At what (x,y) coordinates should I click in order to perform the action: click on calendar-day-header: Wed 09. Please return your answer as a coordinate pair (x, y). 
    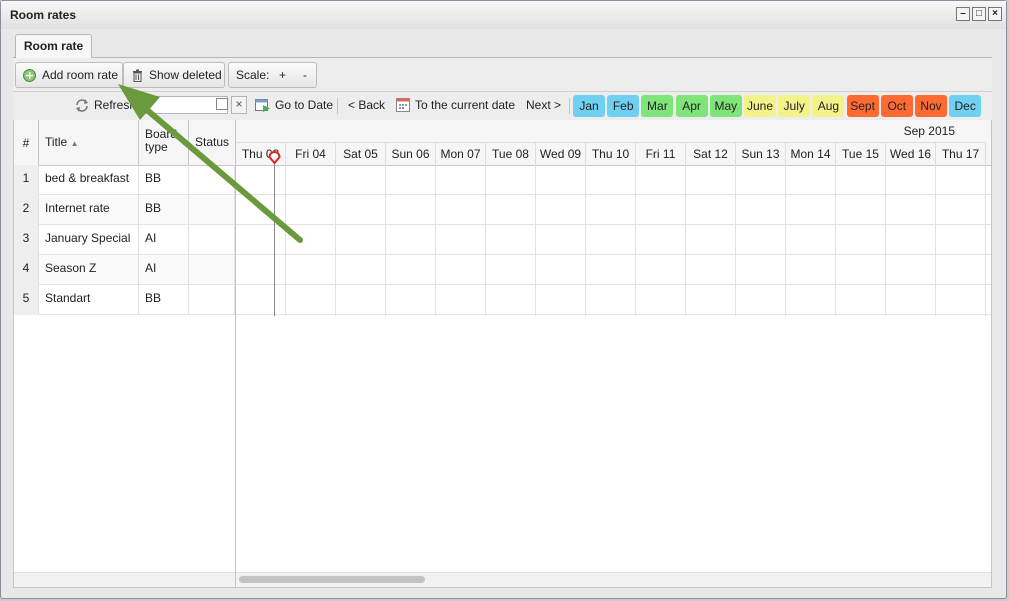
    Looking at the image, I should click on (561, 153).